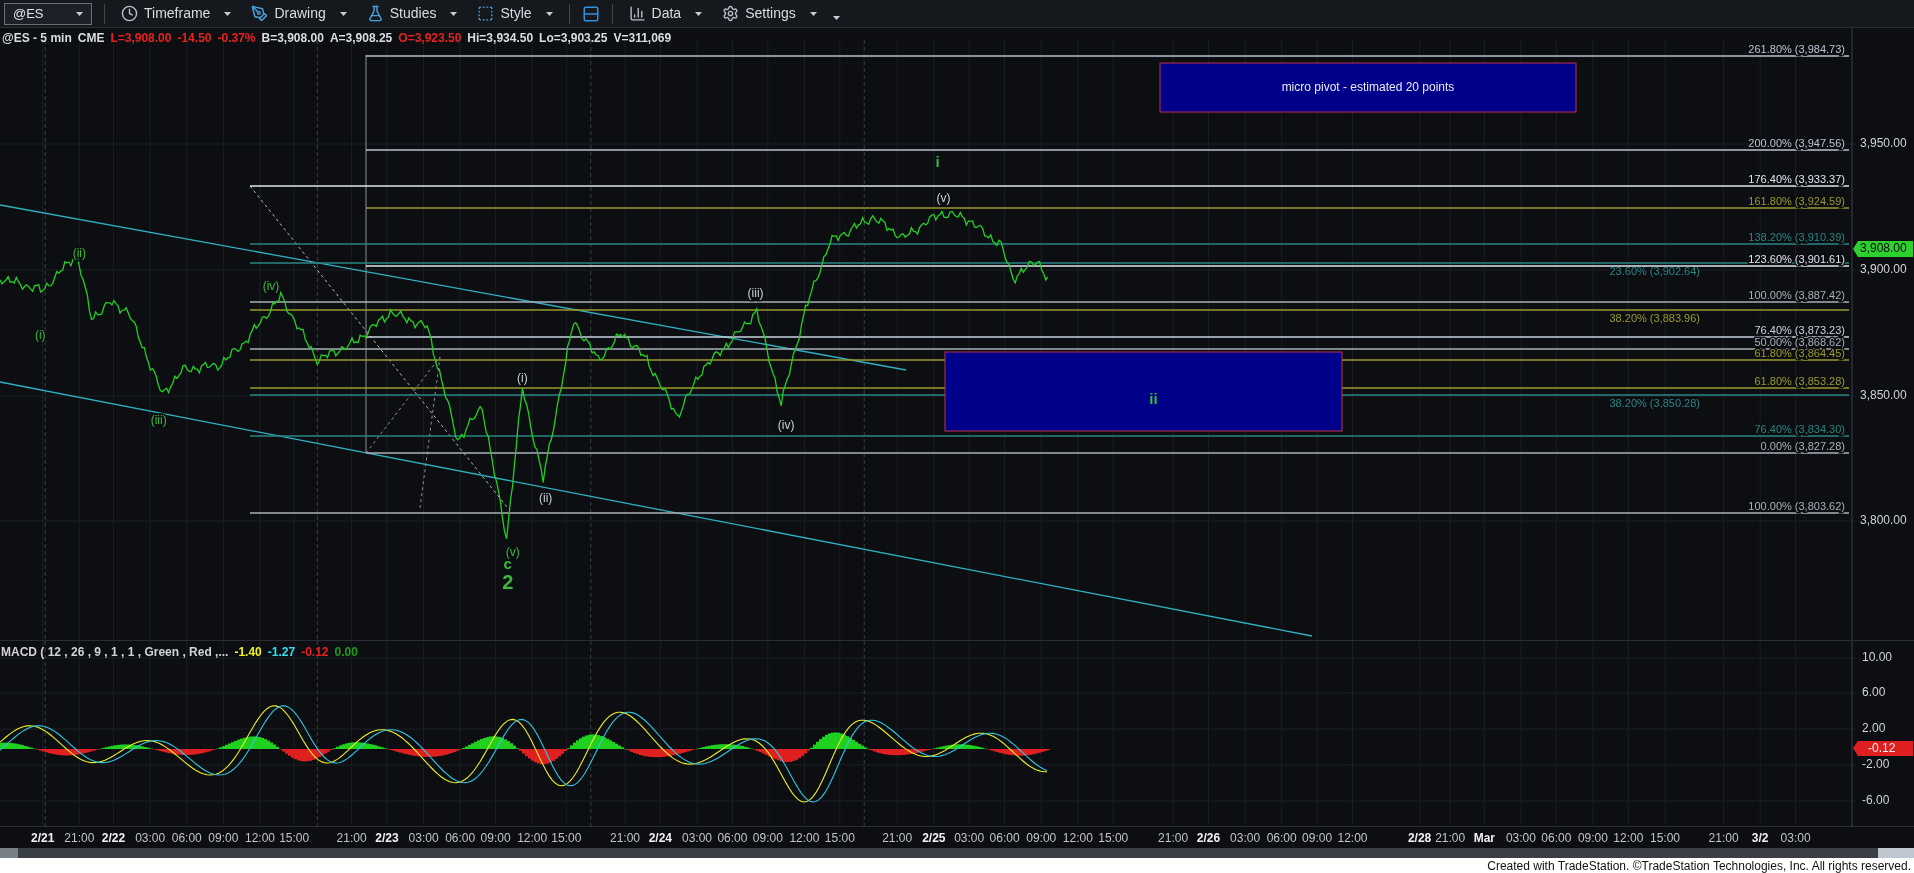 This screenshot has height=873, width=1914. What do you see at coordinates (1654, 403) in the screenshot?
I see `fib-level-label: 38.20% (3,850.28)` at bounding box center [1654, 403].